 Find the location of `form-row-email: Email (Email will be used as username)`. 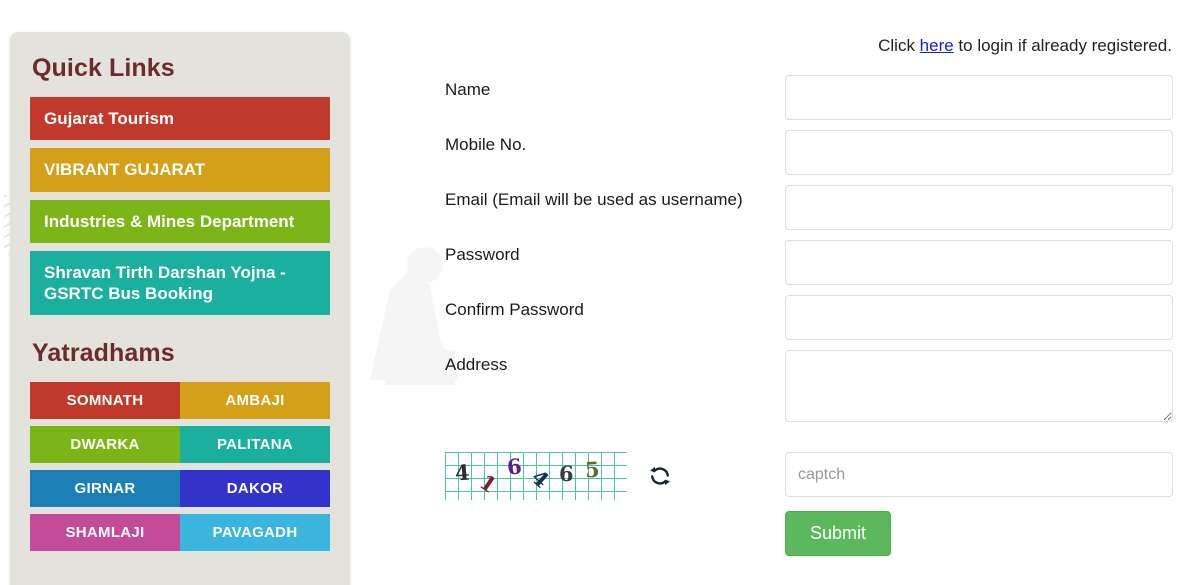

form-row-email: Email (Email will be used as username) is located at coordinates (810, 207).